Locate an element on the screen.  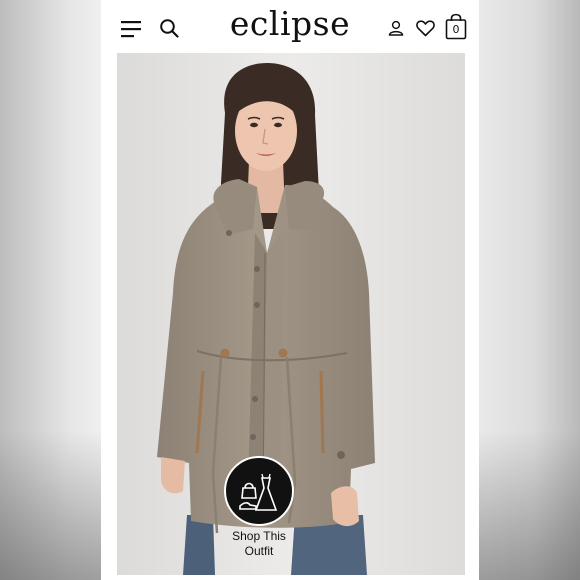
shop-this-outfit-button: Shop This Outfit is located at coordinates (259, 507).